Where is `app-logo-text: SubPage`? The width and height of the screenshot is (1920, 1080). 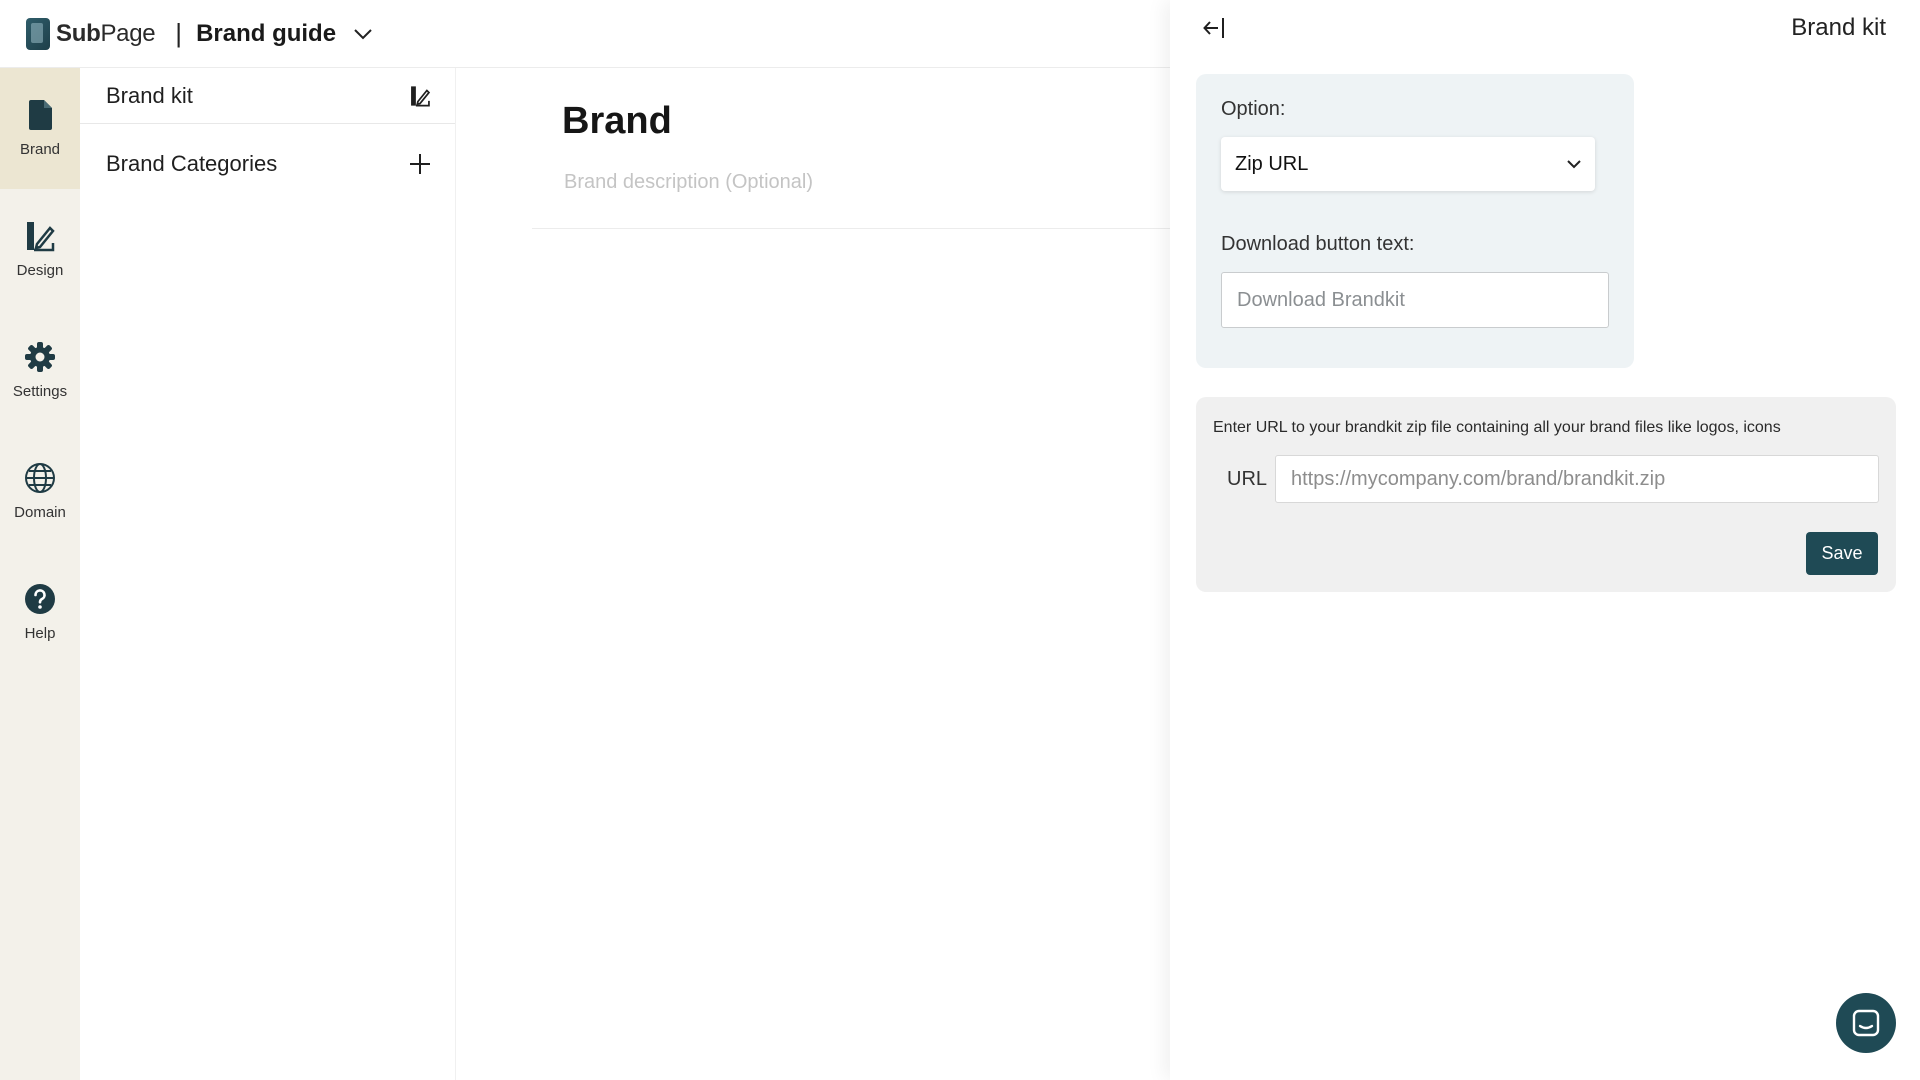 app-logo-text: SubPage is located at coordinates (106, 33).